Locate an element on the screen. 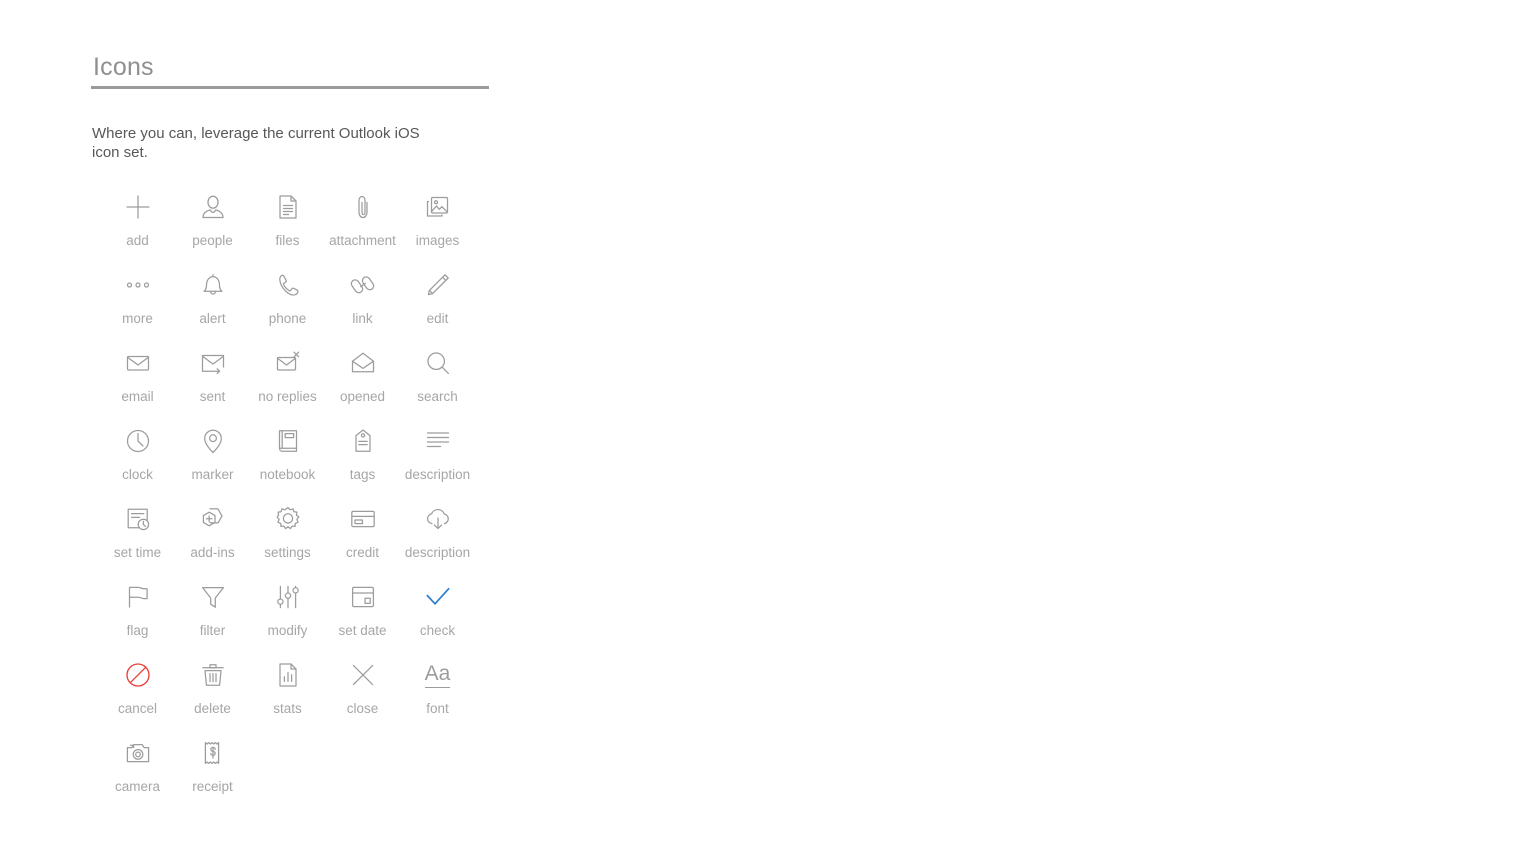  icon-cell-font: Aa font is located at coordinates (437, 695).